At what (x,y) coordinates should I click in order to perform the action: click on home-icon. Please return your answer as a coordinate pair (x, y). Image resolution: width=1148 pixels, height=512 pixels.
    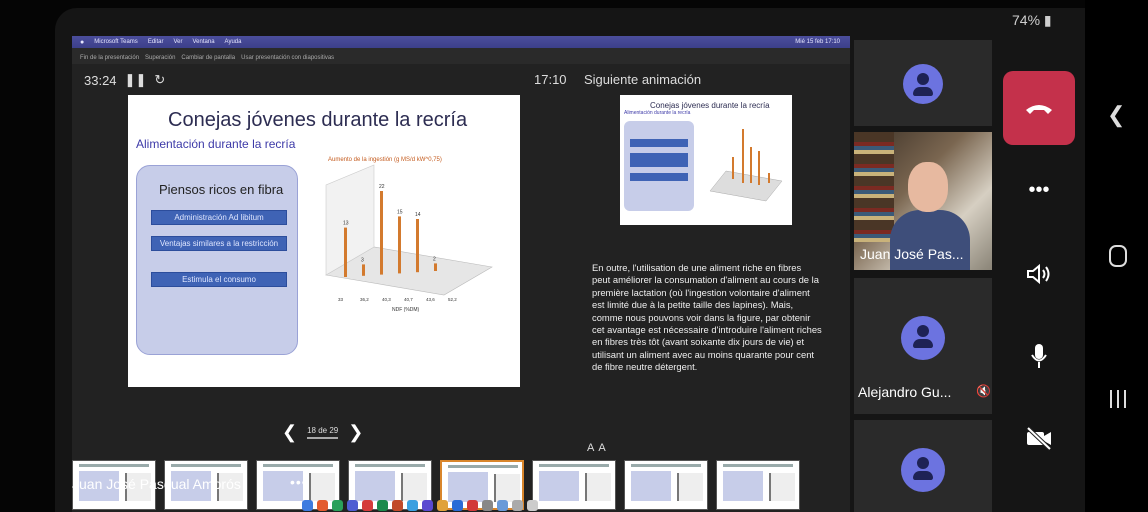
    Looking at the image, I should click on (1118, 259).